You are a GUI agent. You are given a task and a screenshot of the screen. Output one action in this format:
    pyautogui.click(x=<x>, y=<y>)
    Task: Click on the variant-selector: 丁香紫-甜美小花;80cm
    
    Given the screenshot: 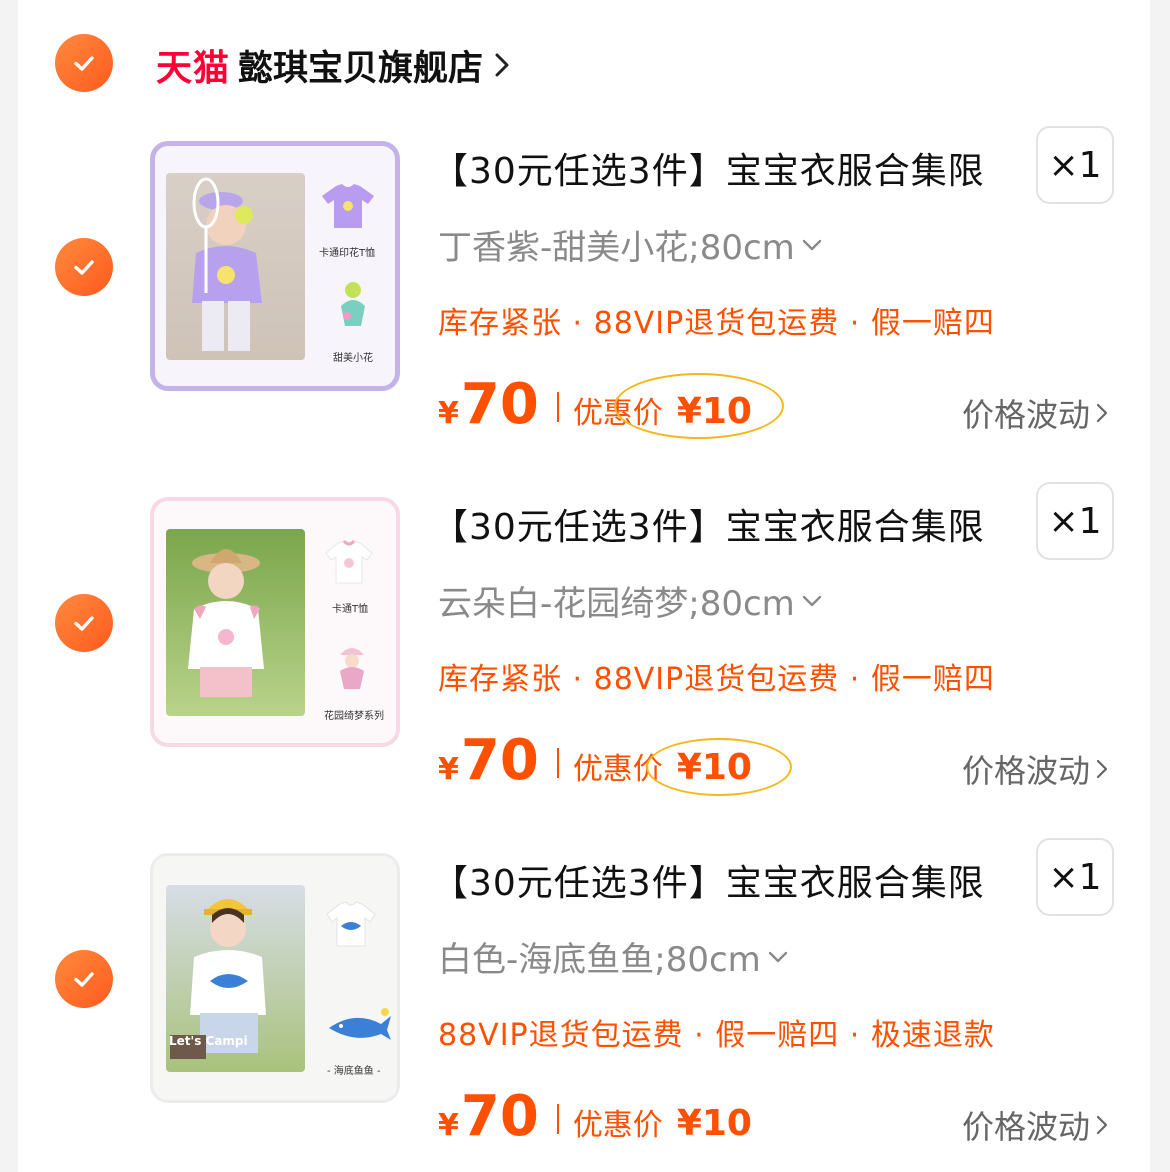 What is the action you would take?
    pyautogui.click(x=630, y=244)
    